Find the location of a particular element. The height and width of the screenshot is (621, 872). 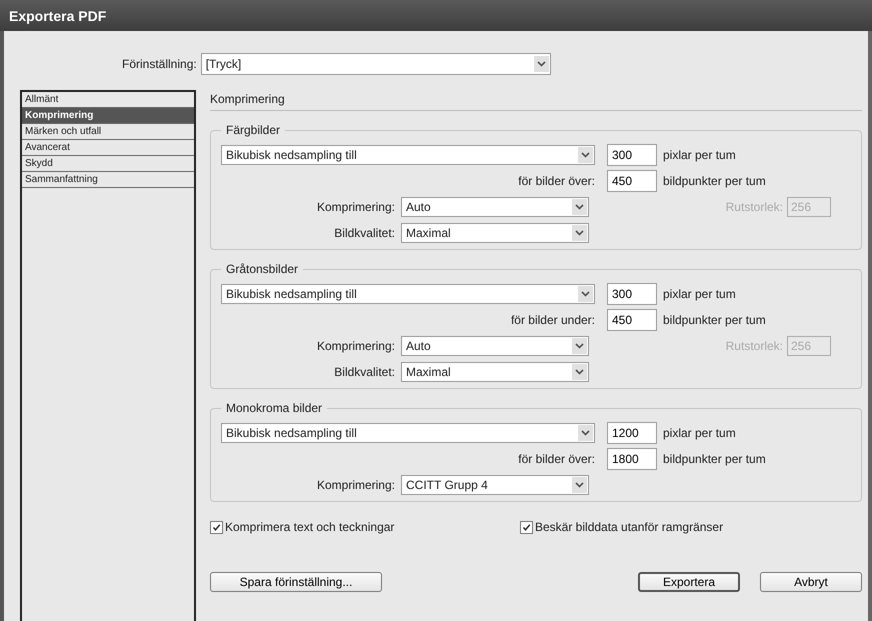

panel-title: Komprimering is located at coordinates (536, 101).